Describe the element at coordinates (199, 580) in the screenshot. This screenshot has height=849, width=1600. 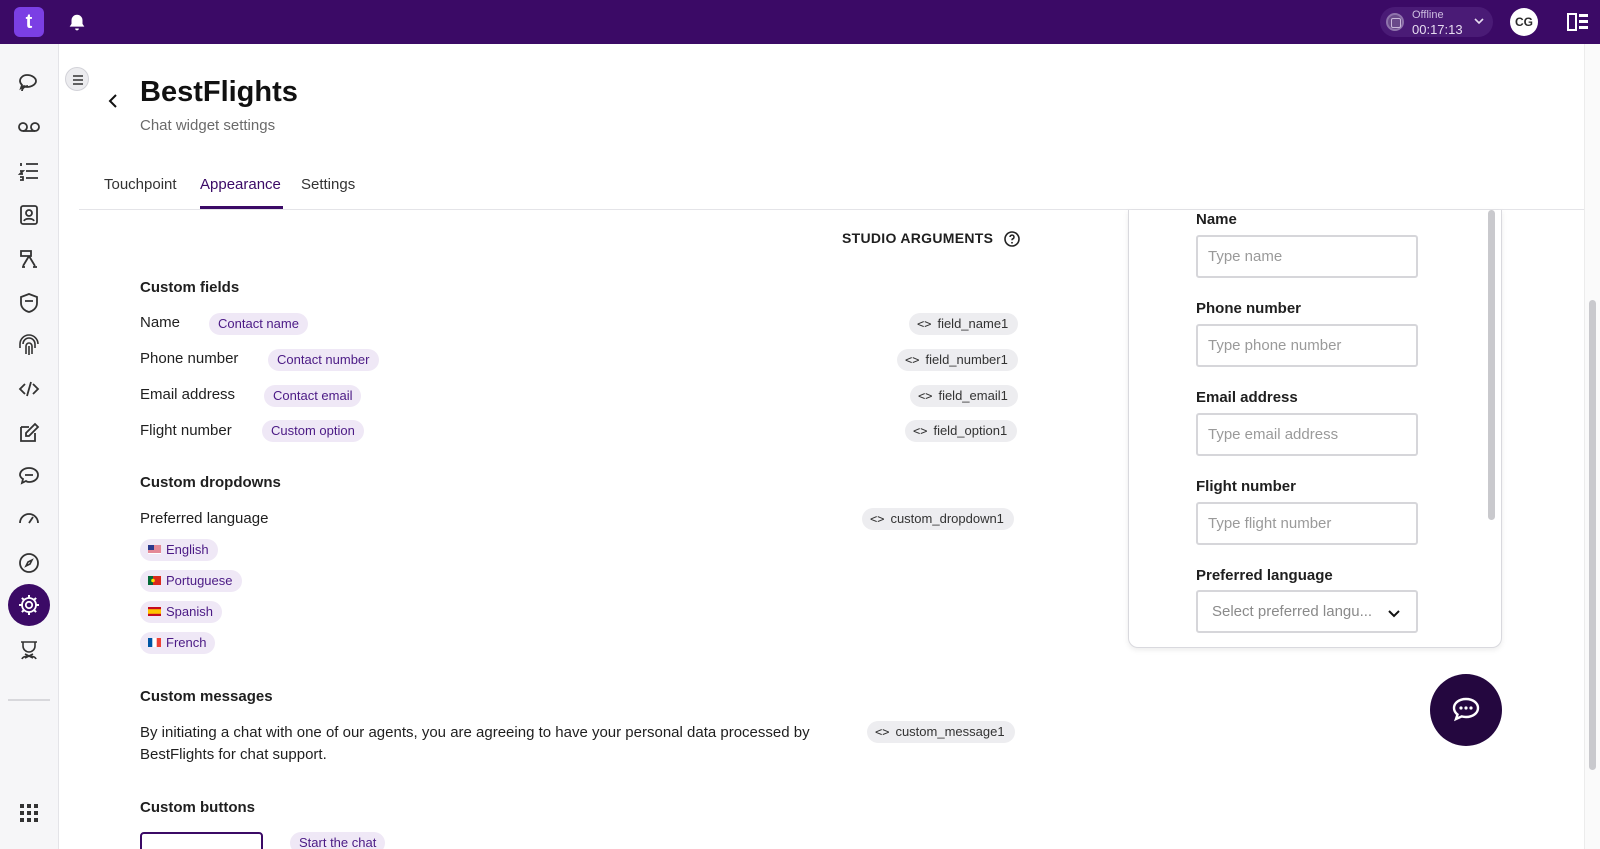
I see `option-label: Portuguese` at that location.